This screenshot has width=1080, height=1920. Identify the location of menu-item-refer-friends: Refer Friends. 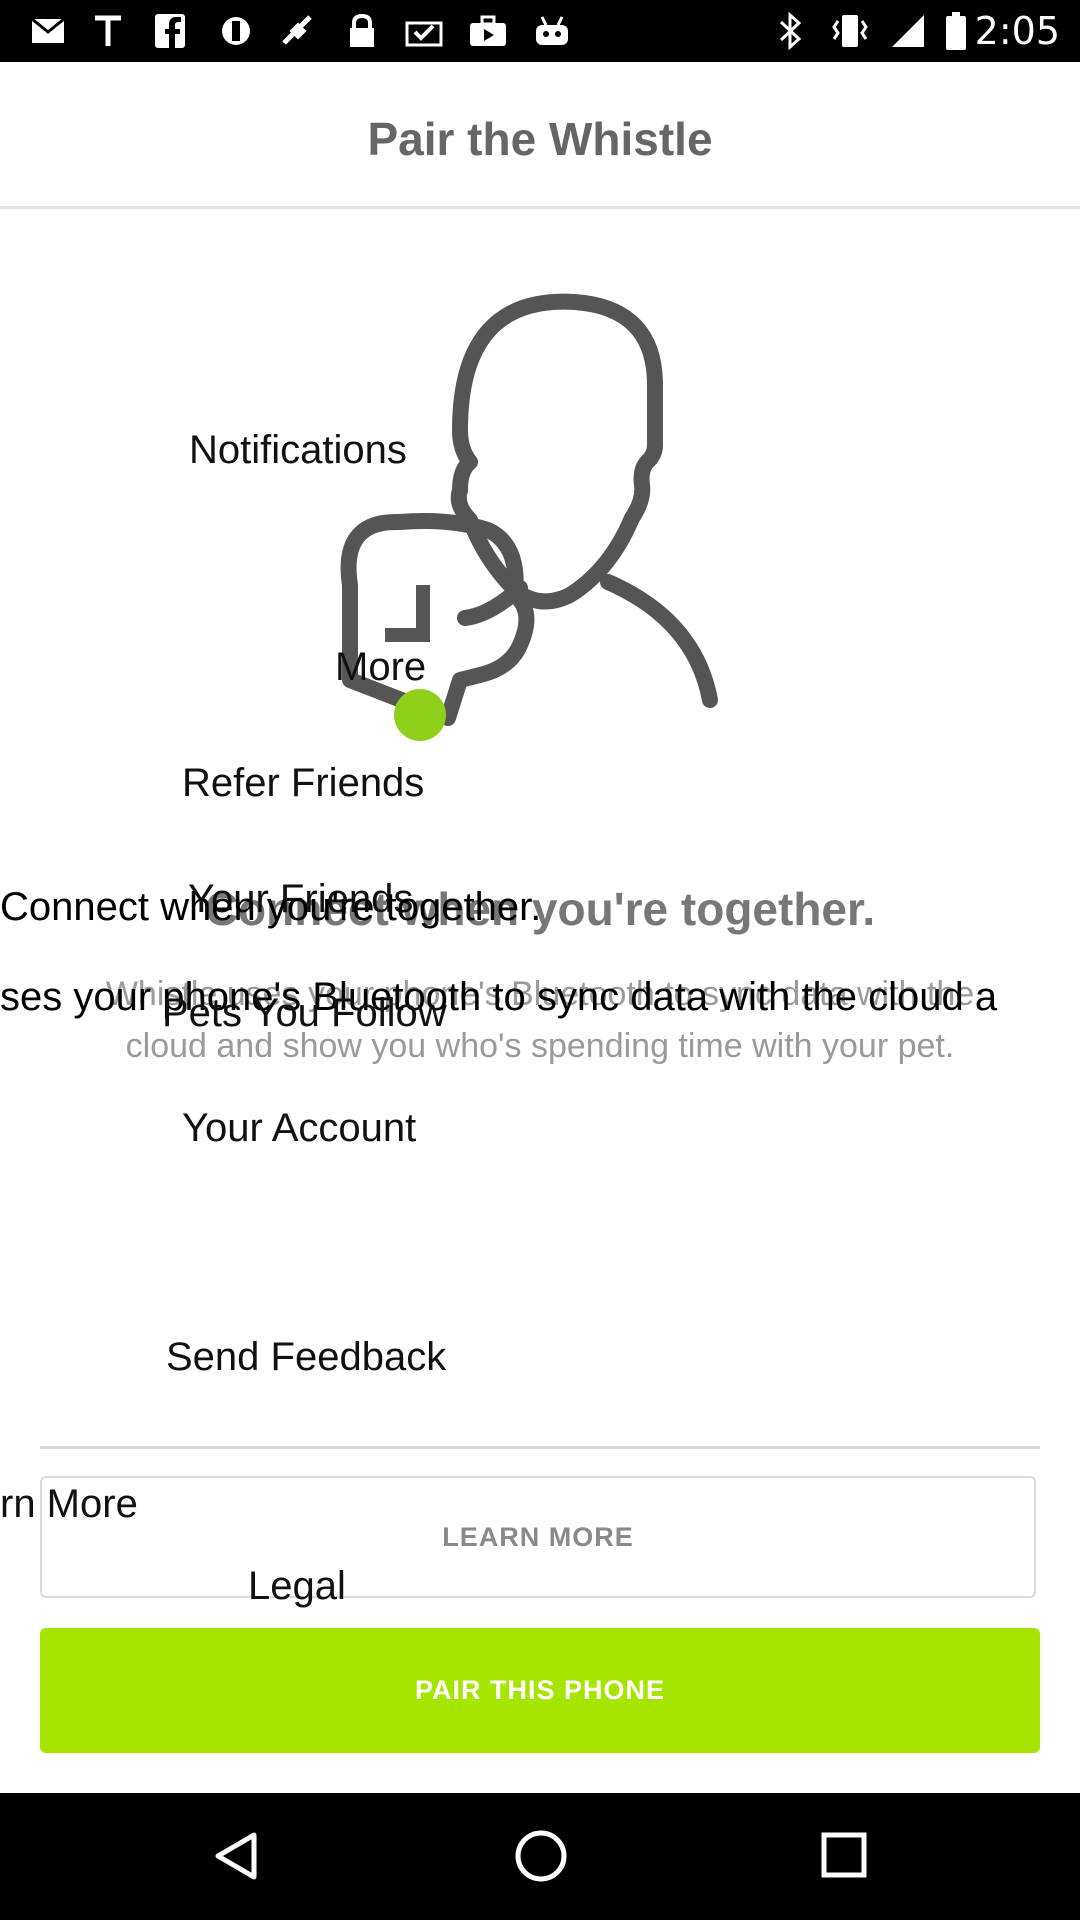
(303, 783).